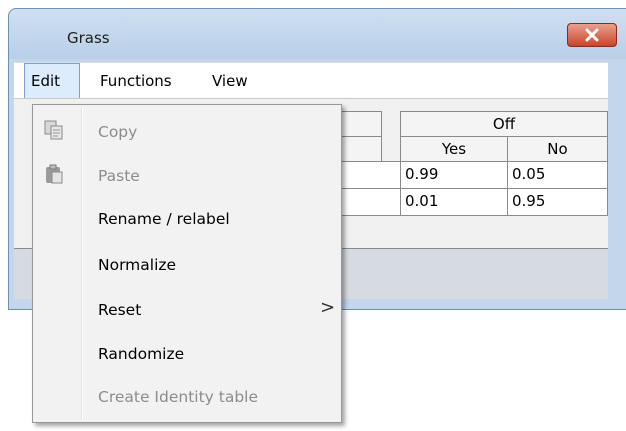 The height and width of the screenshot is (431, 626). What do you see at coordinates (317, 34) in the screenshot?
I see `title-bar: Grass` at bounding box center [317, 34].